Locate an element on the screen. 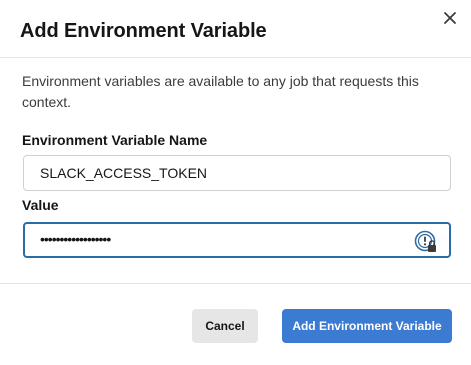 Image resolution: width=471 pixels, height=365 pixels. masked-value: •••••••••••••••••• is located at coordinates (75, 239).